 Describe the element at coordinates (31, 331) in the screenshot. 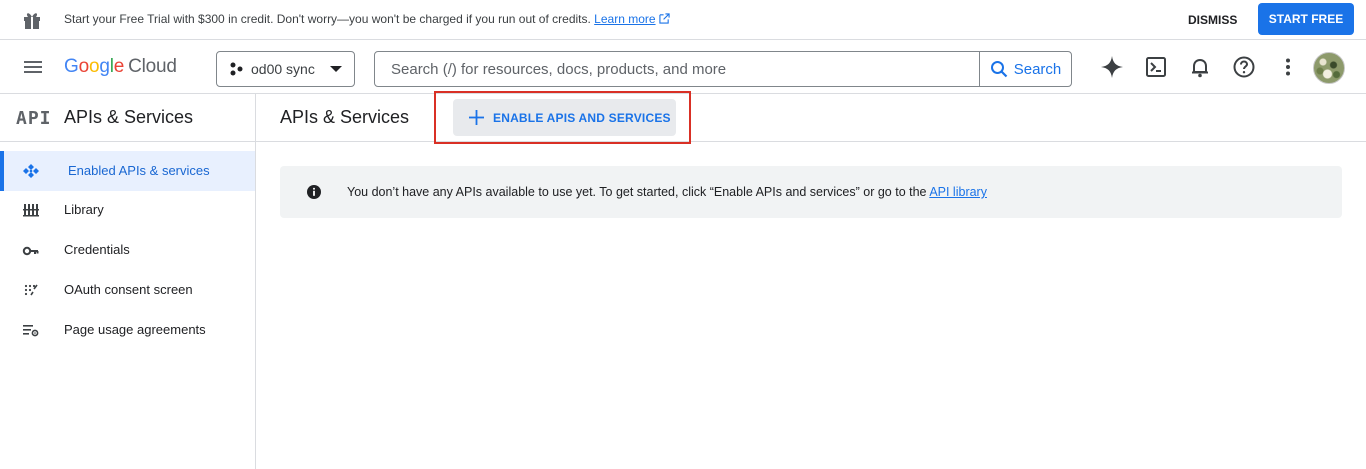

I see `settings-list-icon` at that location.